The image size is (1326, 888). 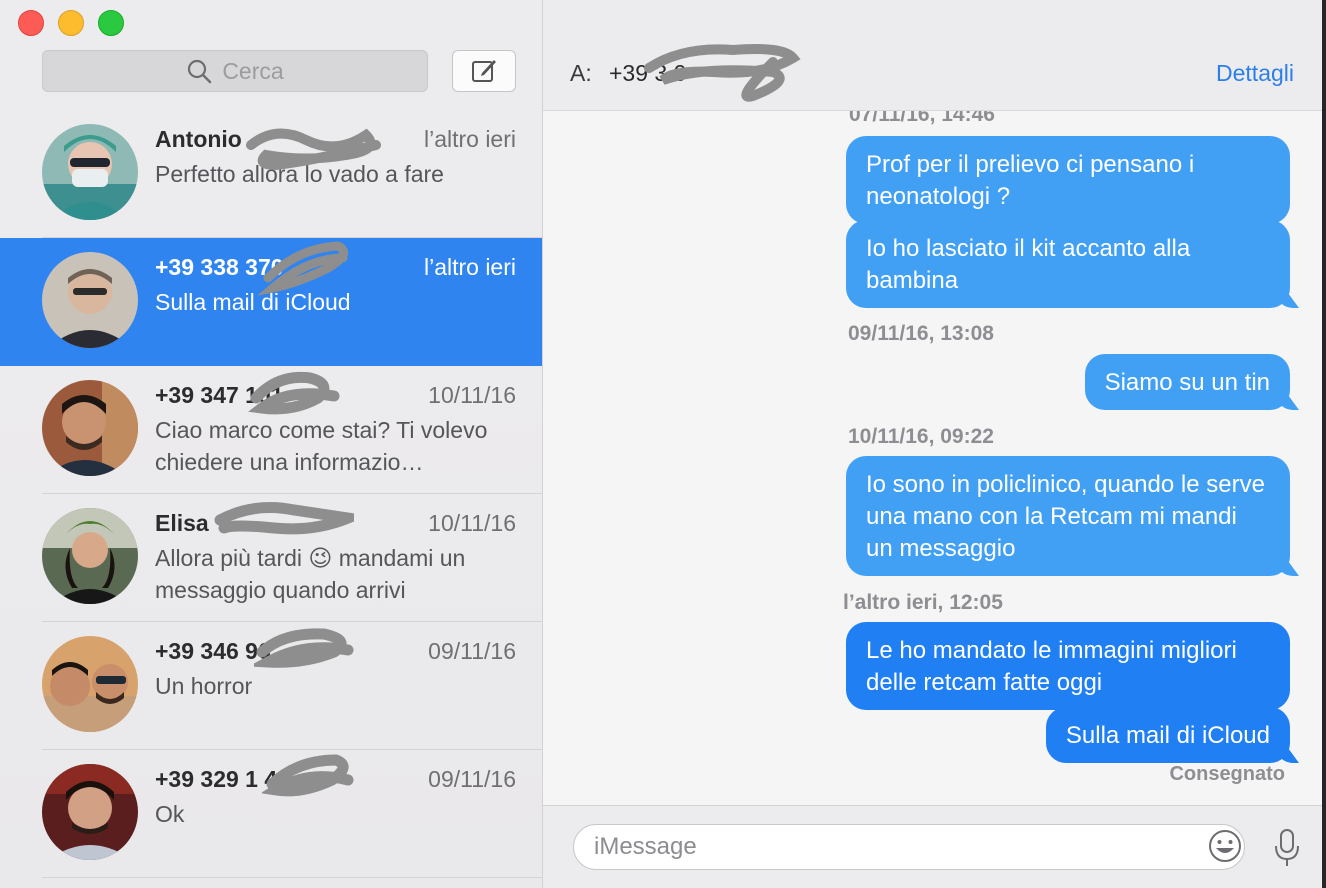 I want to click on conversation-header: A: +39 3 0 Dettagli, so click(x=934, y=55).